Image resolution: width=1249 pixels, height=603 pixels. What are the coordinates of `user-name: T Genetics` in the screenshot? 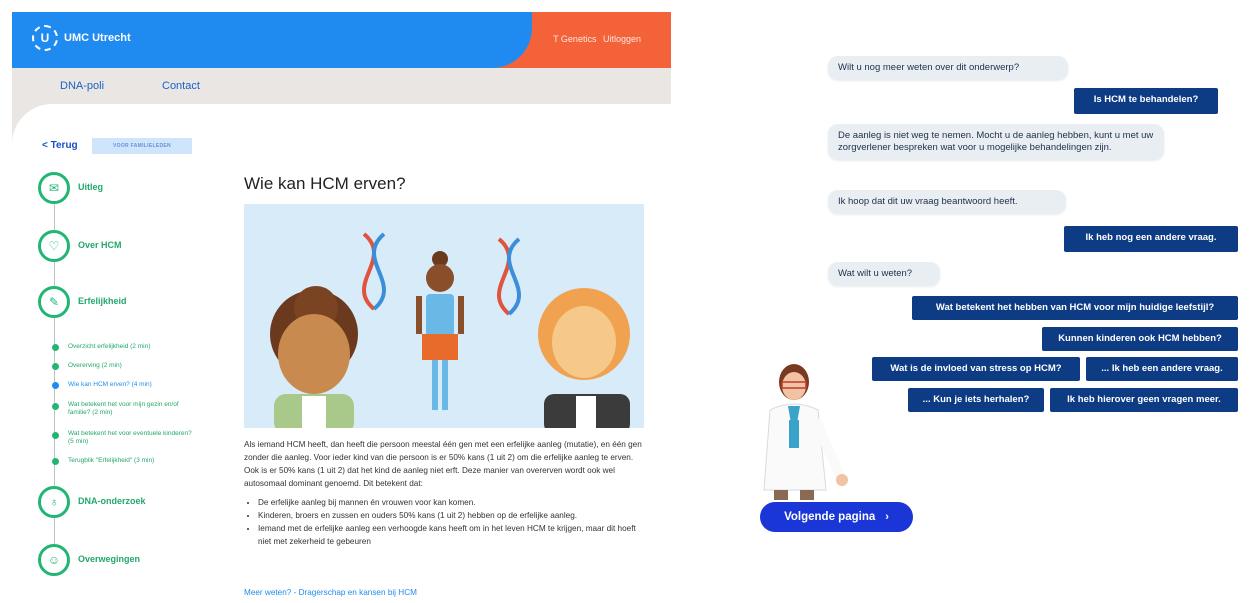 It's located at (575, 39).